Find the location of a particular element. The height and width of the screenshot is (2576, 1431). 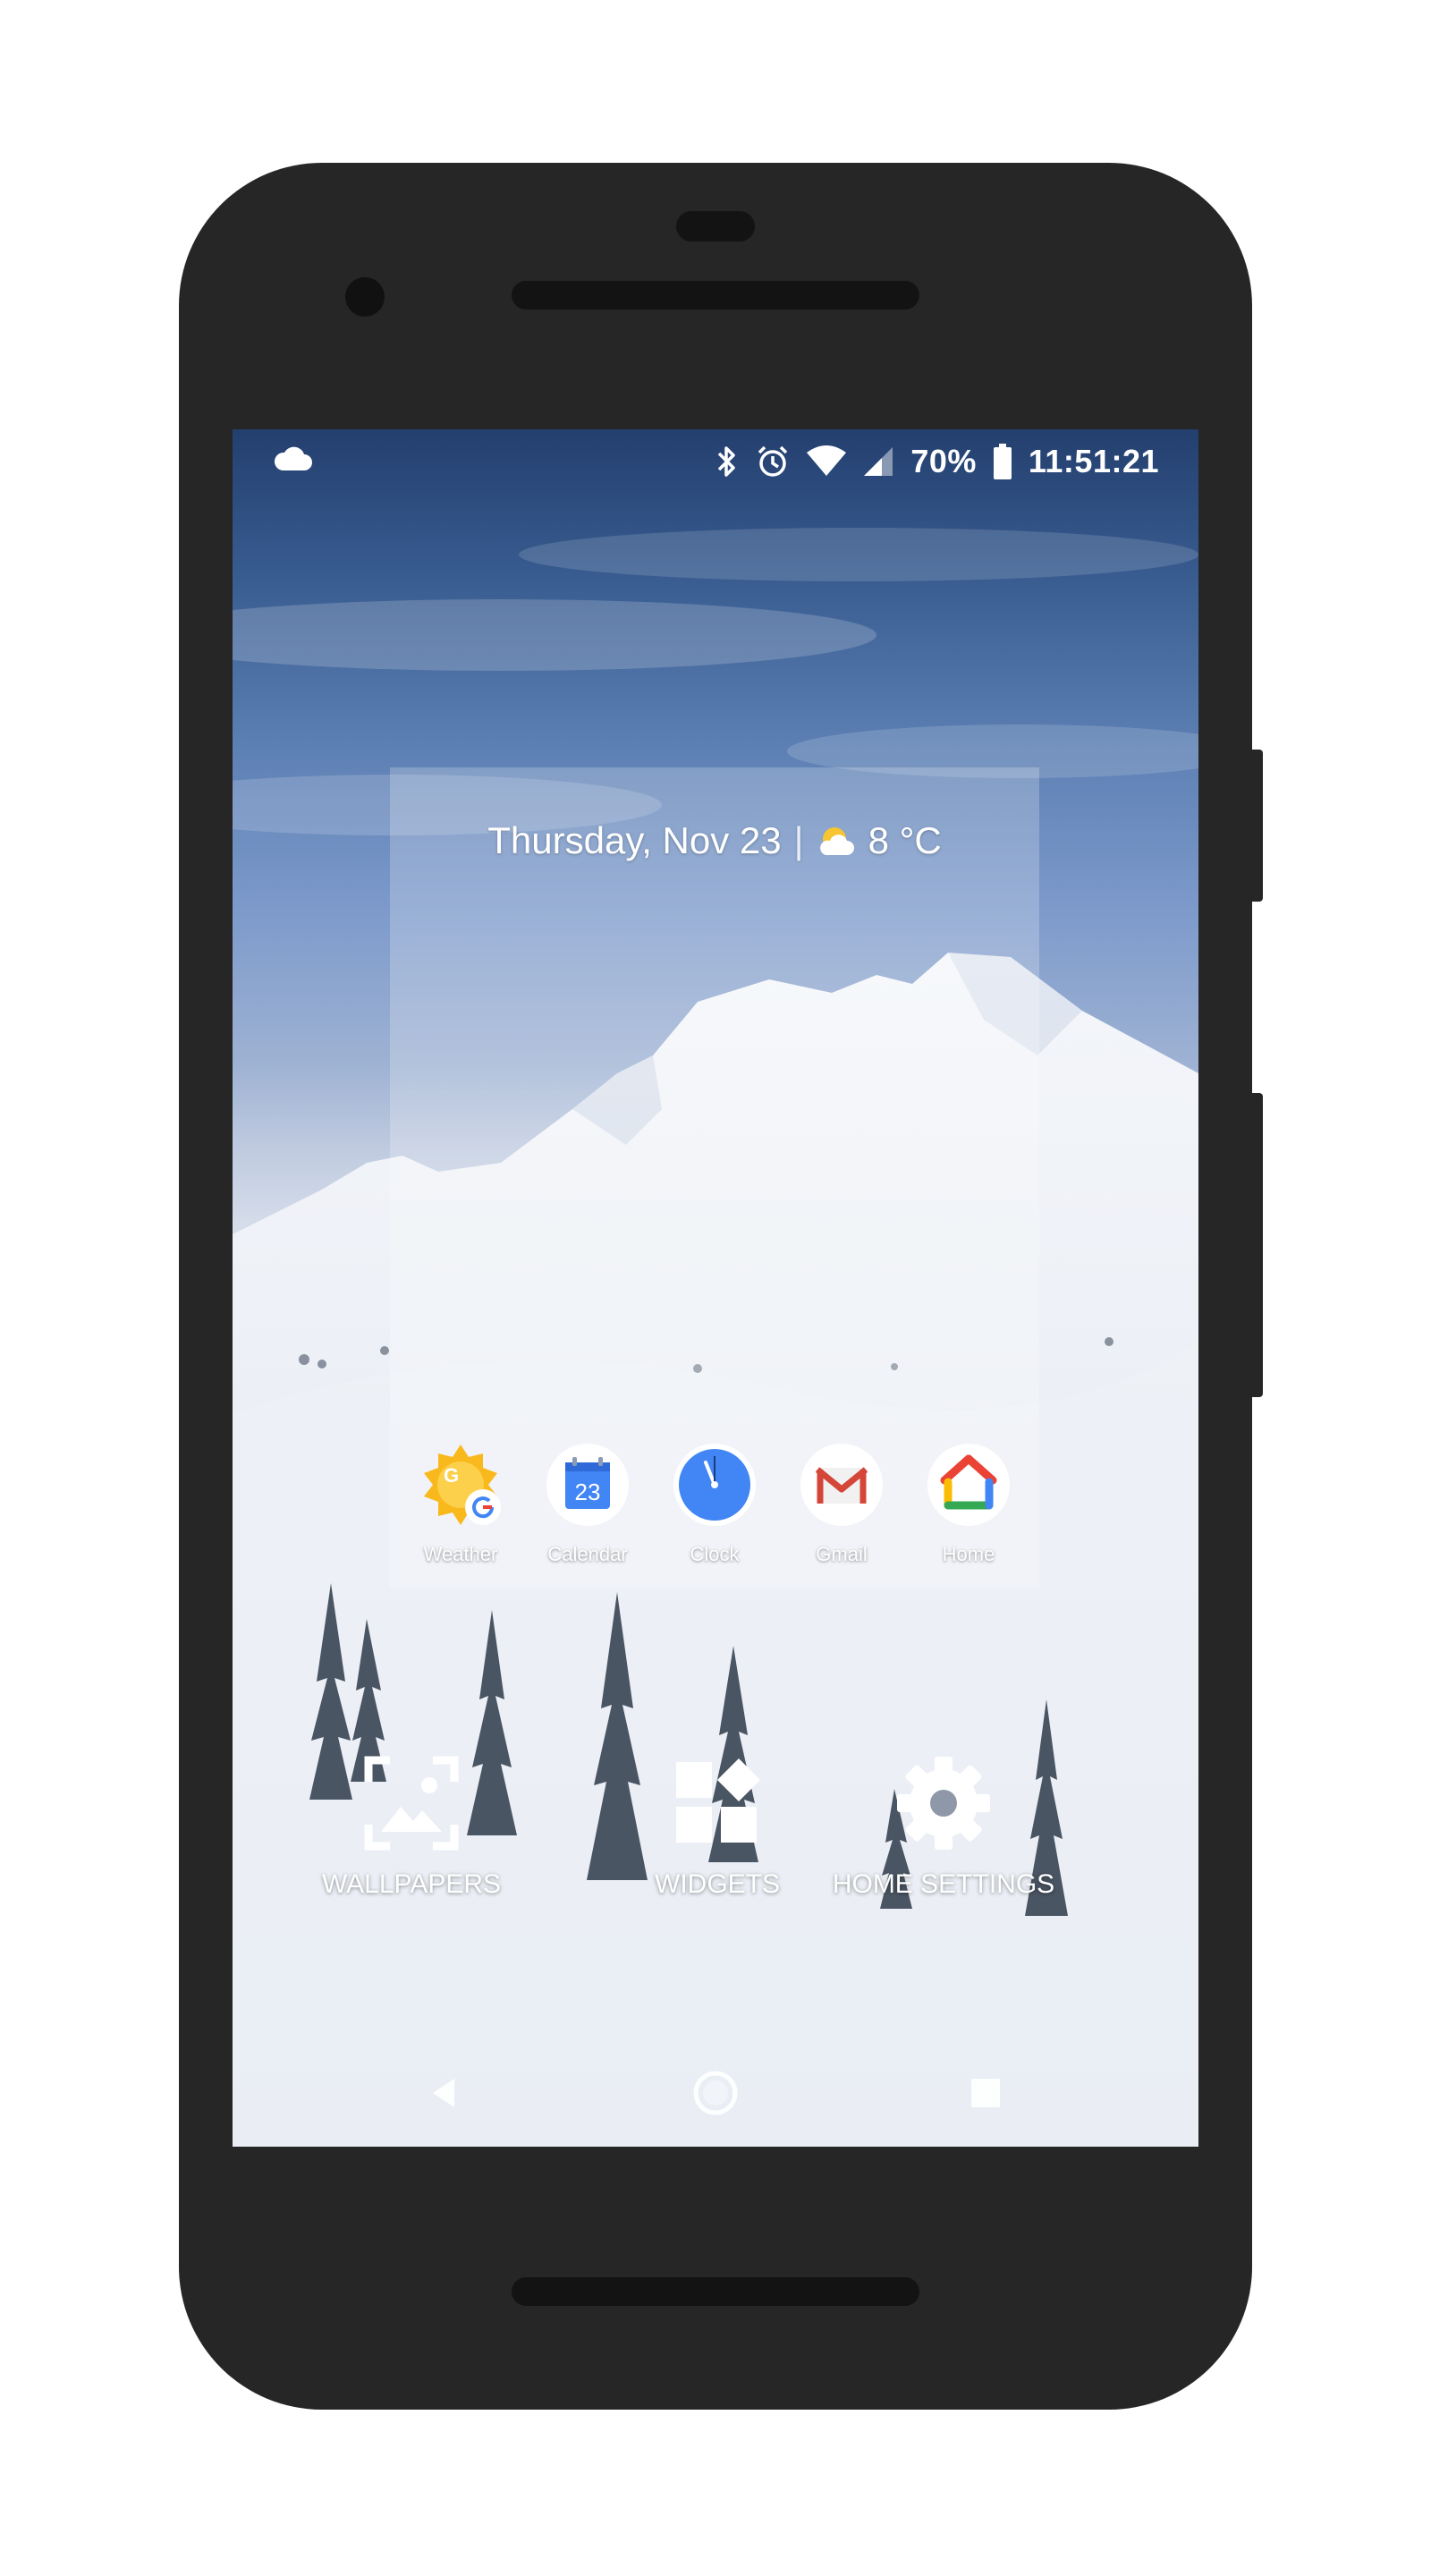

battery-percent: 70% is located at coordinates (944, 461).